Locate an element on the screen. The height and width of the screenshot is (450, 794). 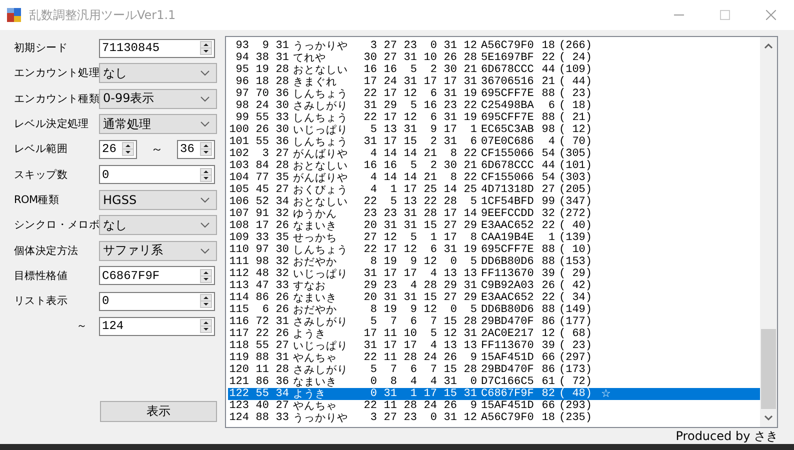
list-row: 116 72 31 さみしがり 5 7 6 7 15 28 29BD470F 86 (177) is located at coordinates (494, 322).